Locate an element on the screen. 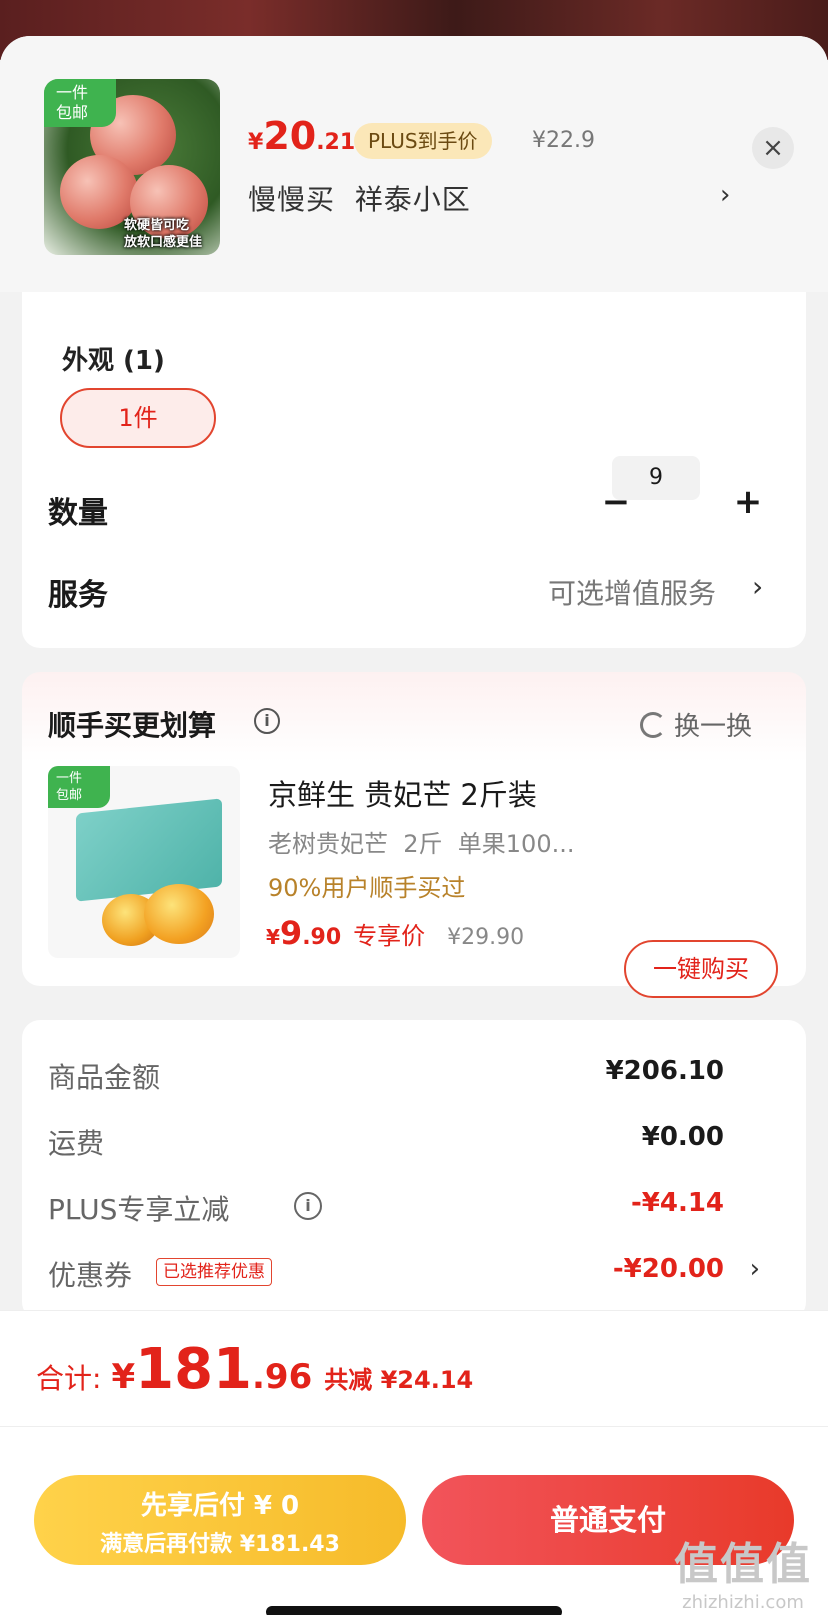 This screenshot has width=828, height=1615. product-price: ¥ 20 .21 is located at coordinates (301, 139).